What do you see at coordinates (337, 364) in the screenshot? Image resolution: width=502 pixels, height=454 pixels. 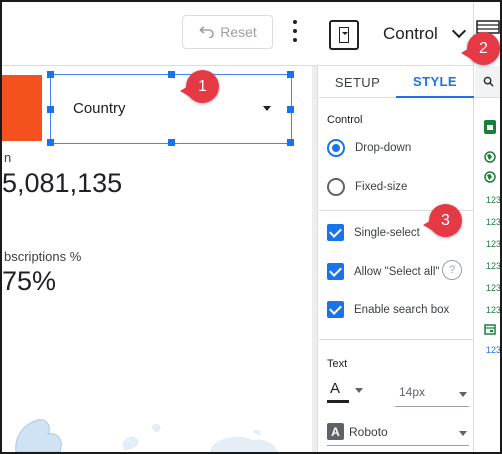 I see `section-title-text: Text` at bounding box center [337, 364].